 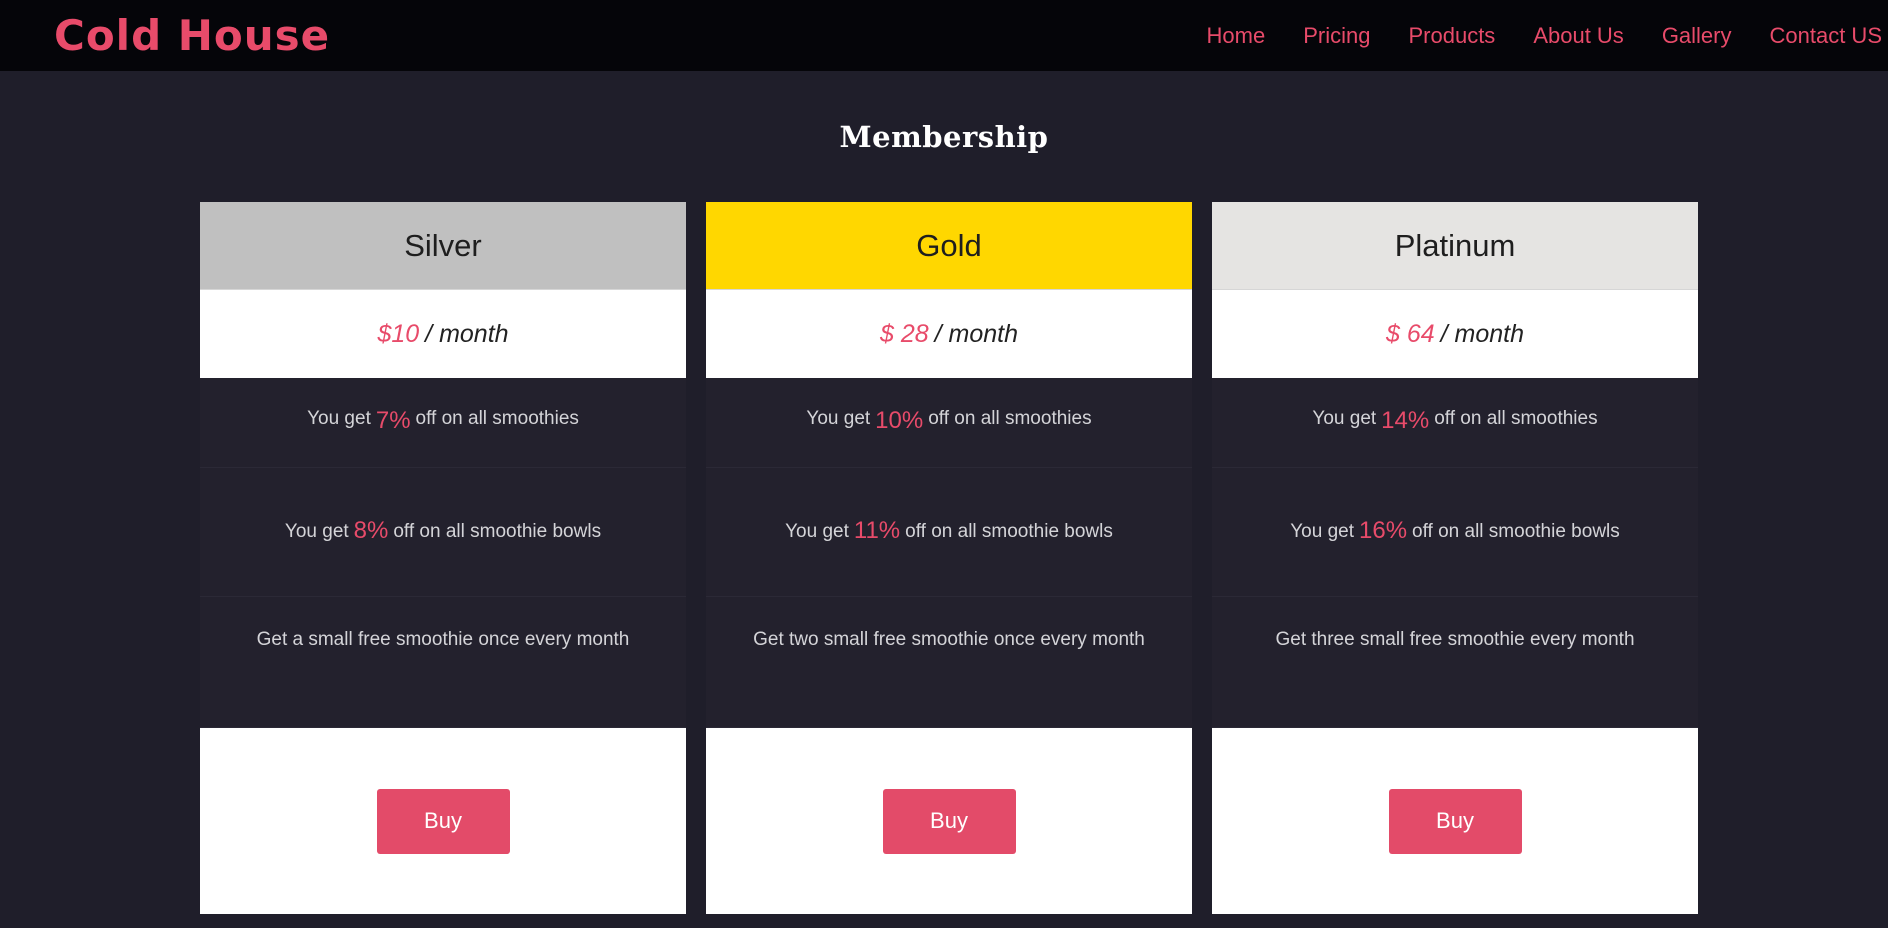 I want to click on price-amount: $ 64, so click(x=1410, y=333).